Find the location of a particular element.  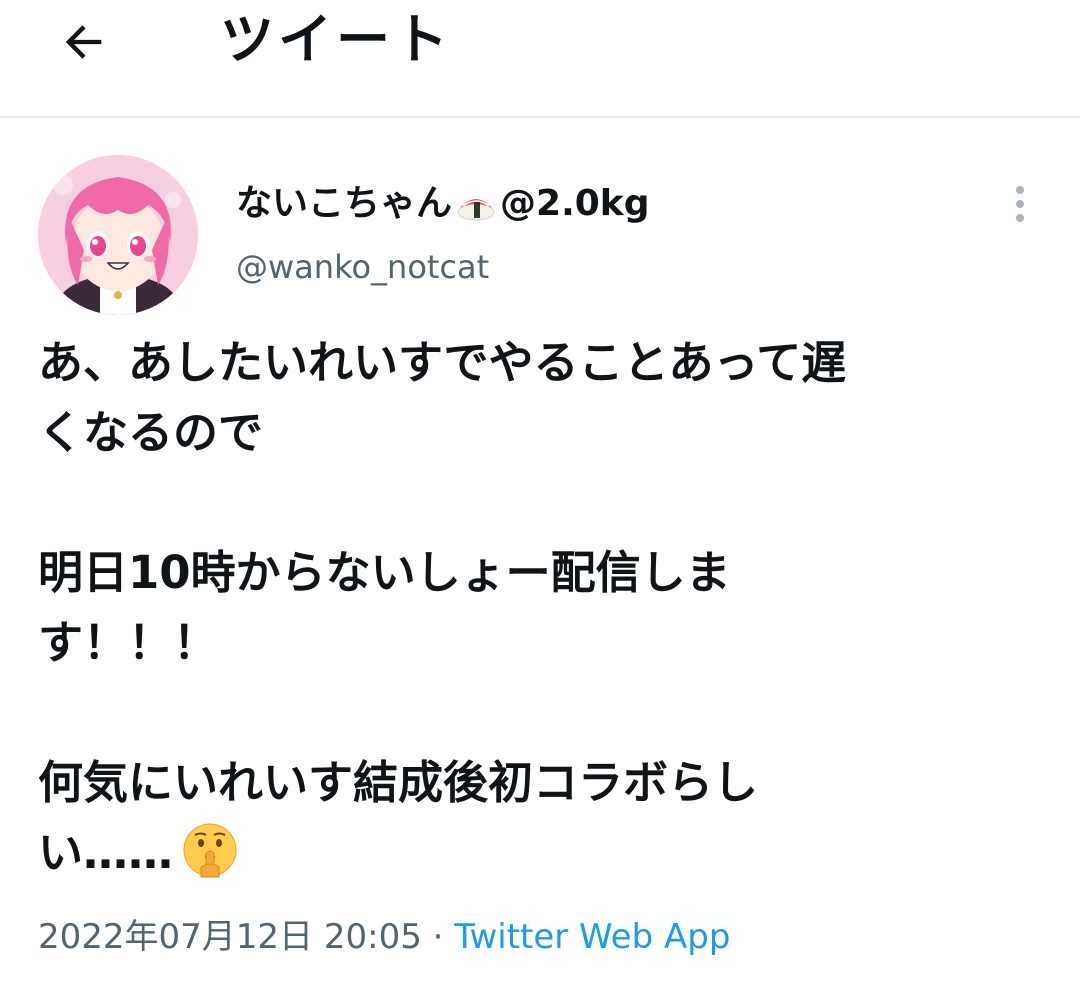

tweet-line: あ、あしたいれいすでやることあって遅 is located at coordinates (442, 362).